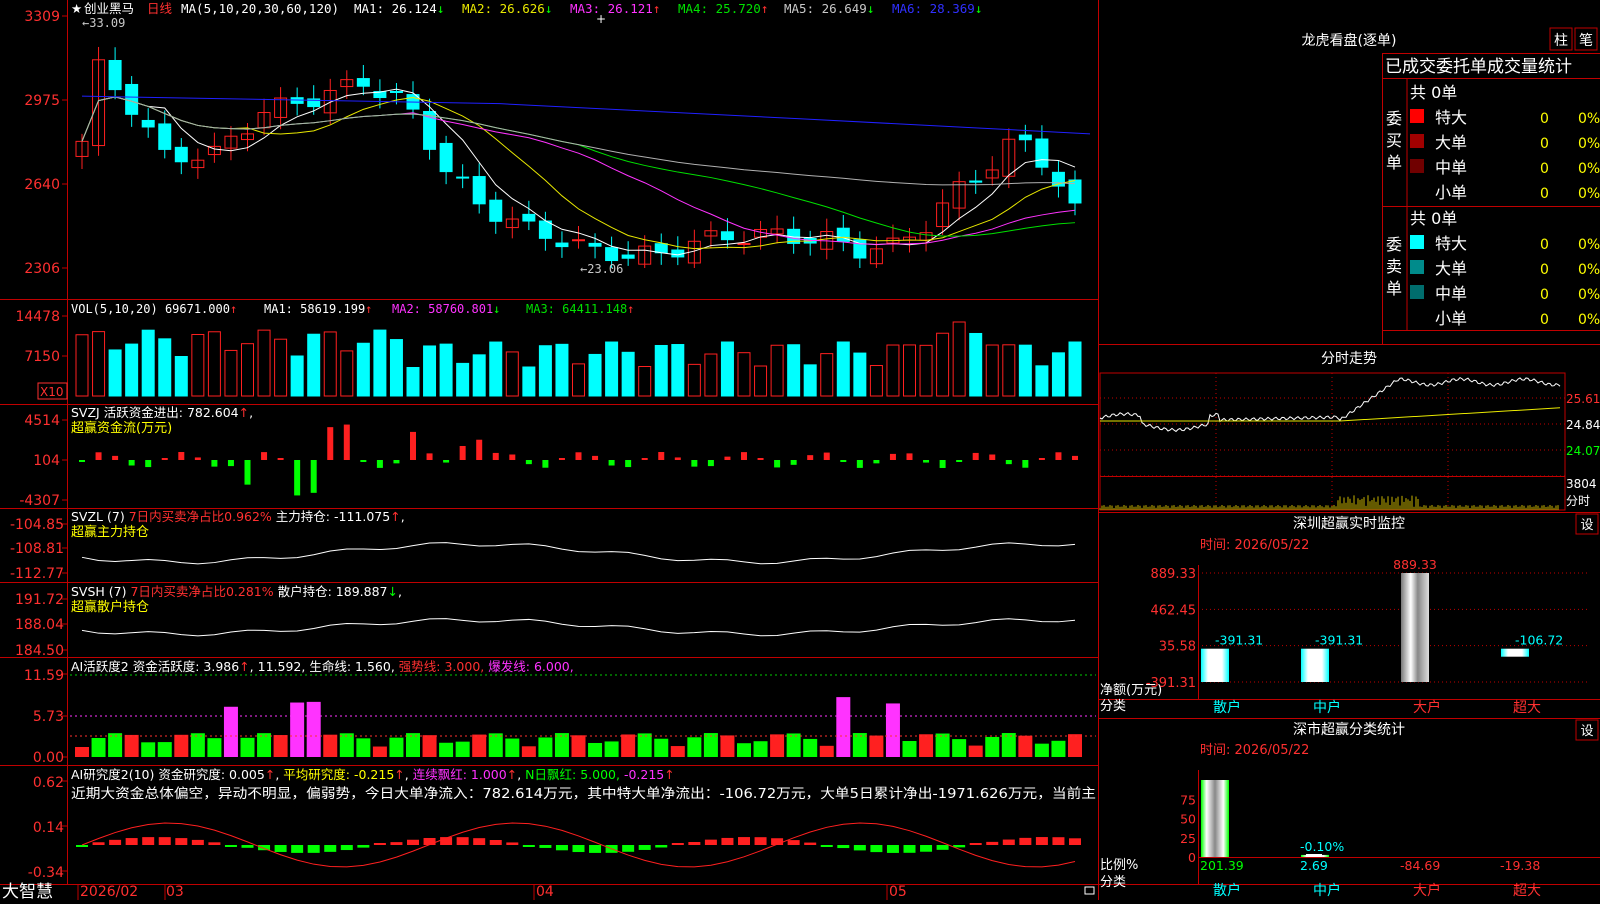 The image size is (1600, 904). Describe the element at coordinates (578, 166) in the screenshot. I see `ma-line` at that location.